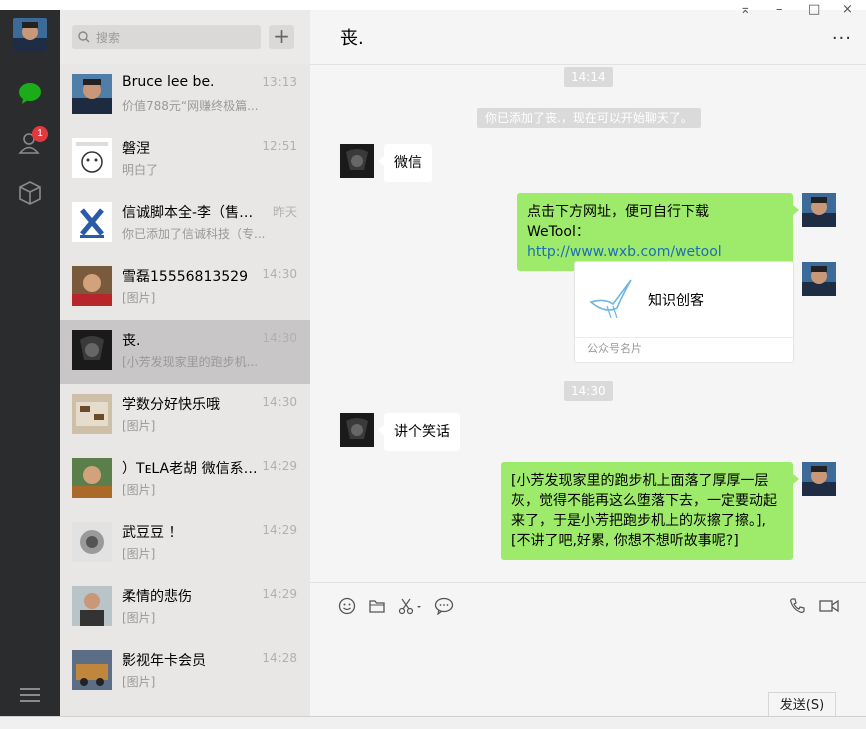 This screenshot has height=729, width=866. I want to click on folder-icon, so click(377, 606).